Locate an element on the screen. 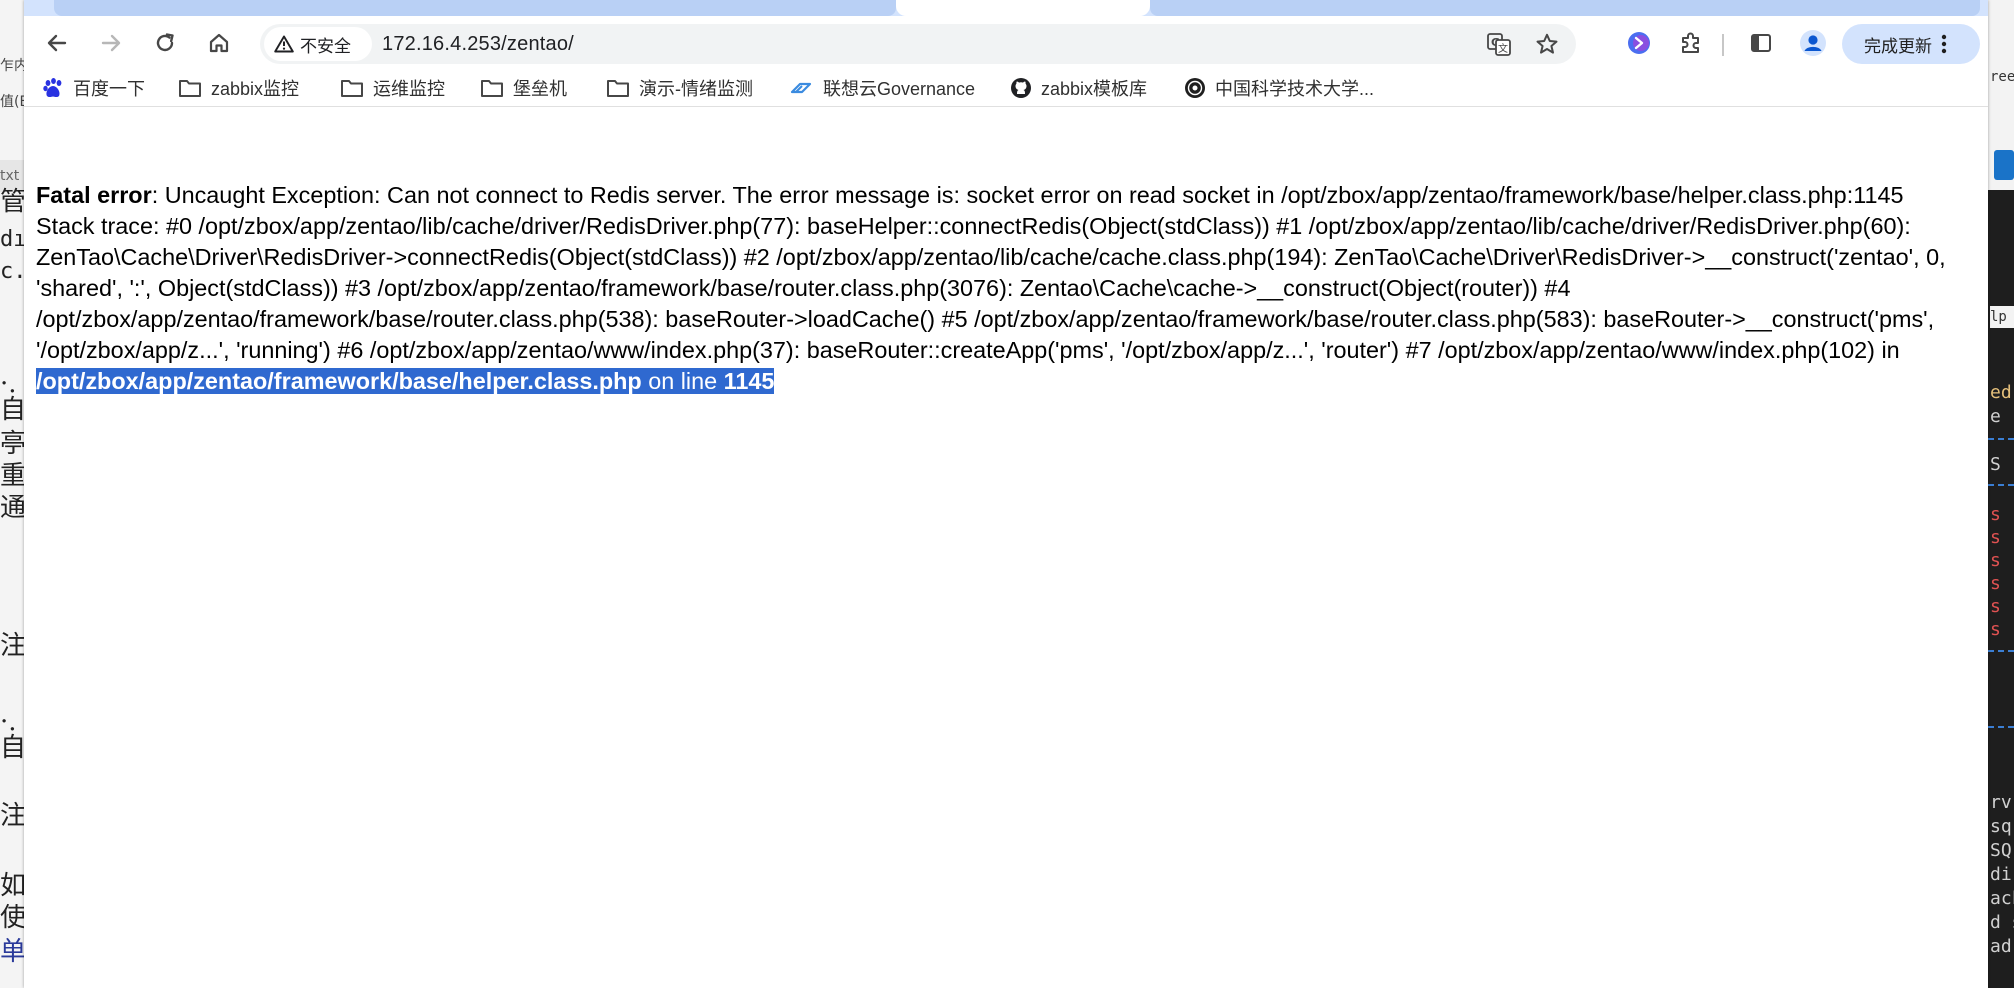 Image resolution: width=2014 pixels, height=988 pixels. update-button-label: 完成更新 is located at coordinates (1898, 46).